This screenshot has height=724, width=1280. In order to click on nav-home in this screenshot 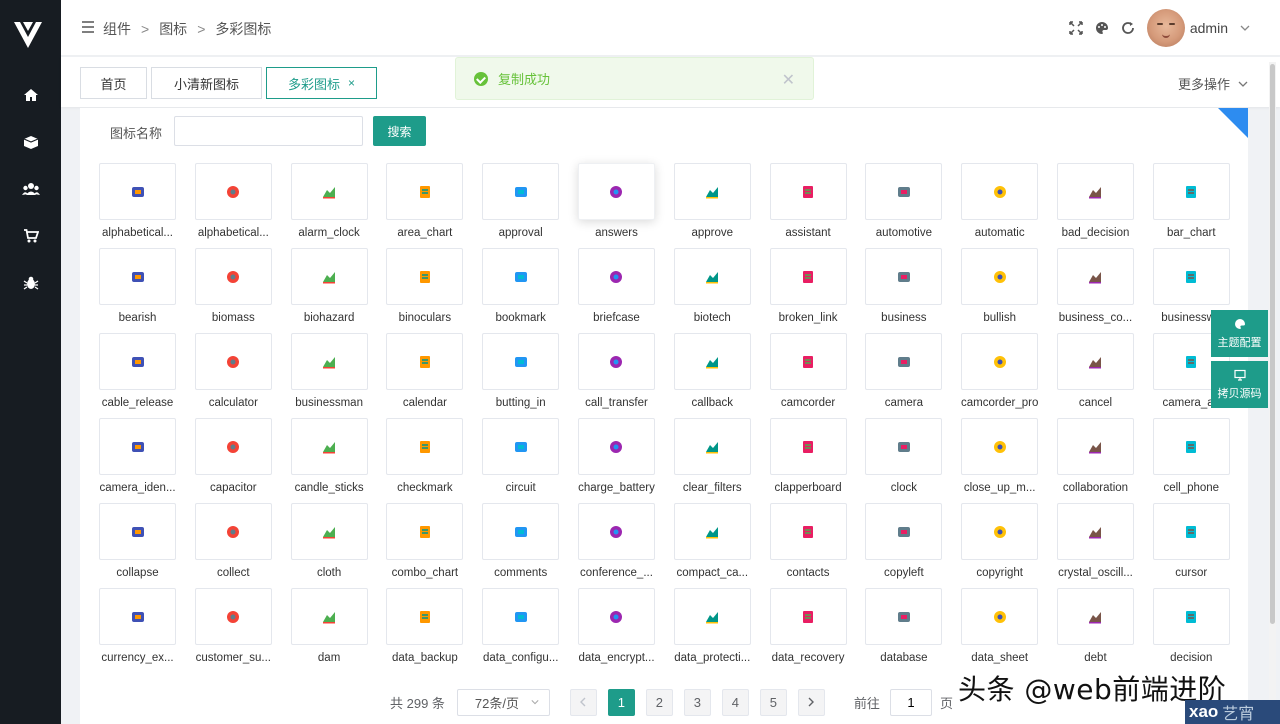, I will do `click(30, 95)`.